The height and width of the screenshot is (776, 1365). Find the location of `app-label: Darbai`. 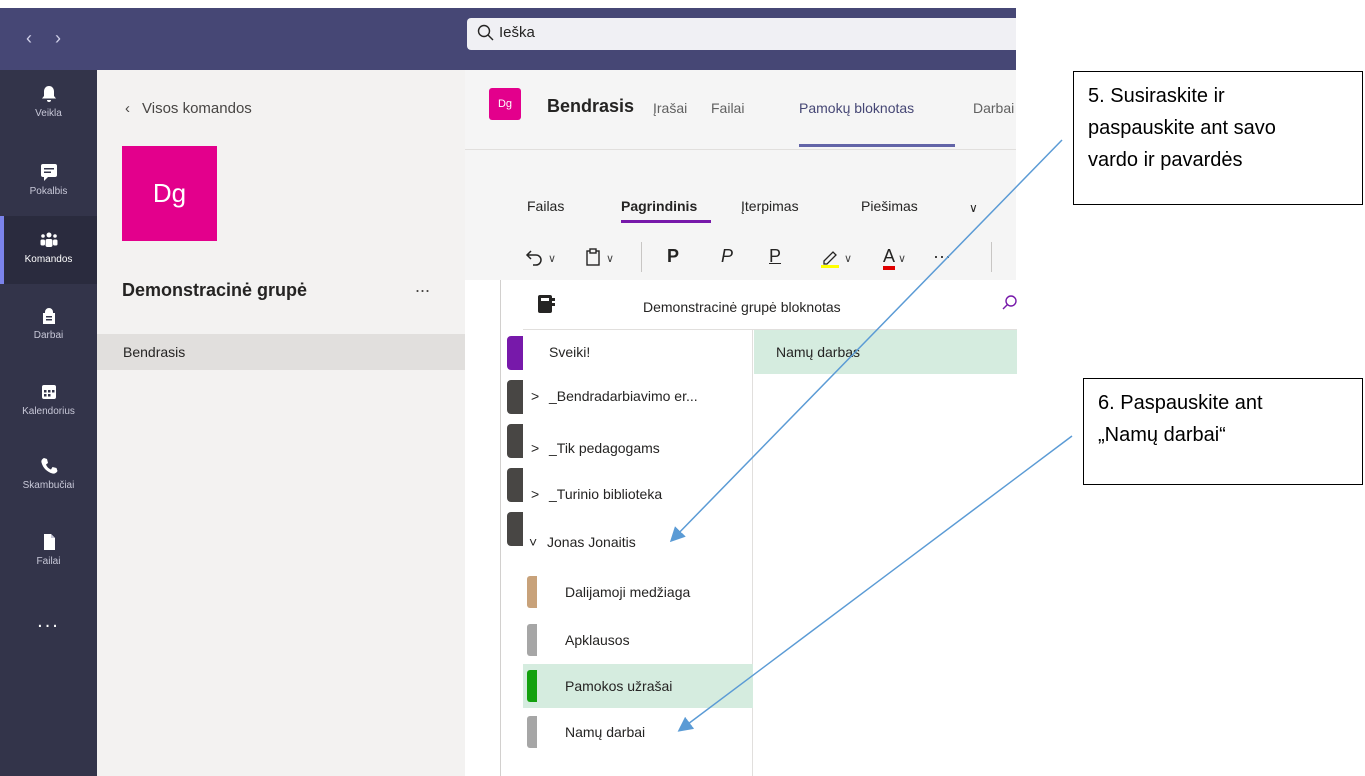

app-label: Darbai is located at coordinates (48, 335).